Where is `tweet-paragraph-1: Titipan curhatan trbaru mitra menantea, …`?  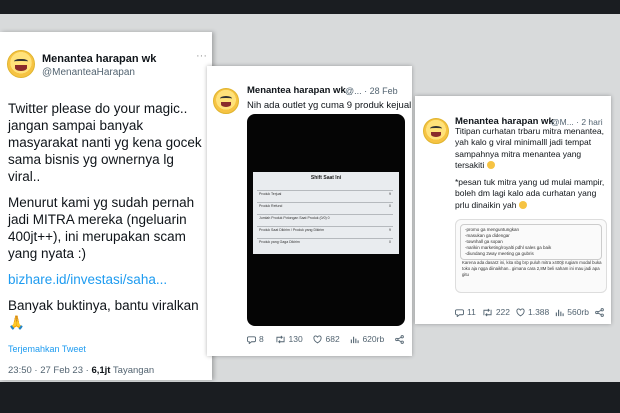 tweet-paragraph-1: Titipan curhatan trbaru mitra menantea, … is located at coordinates (529, 148).